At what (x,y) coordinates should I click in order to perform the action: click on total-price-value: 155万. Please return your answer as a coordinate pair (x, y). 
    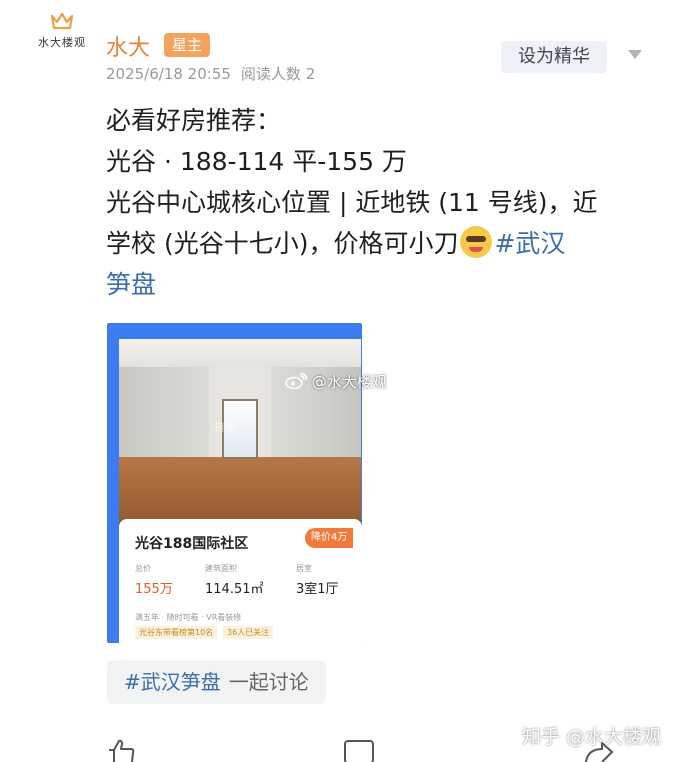
    Looking at the image, I should click on (154, 589).